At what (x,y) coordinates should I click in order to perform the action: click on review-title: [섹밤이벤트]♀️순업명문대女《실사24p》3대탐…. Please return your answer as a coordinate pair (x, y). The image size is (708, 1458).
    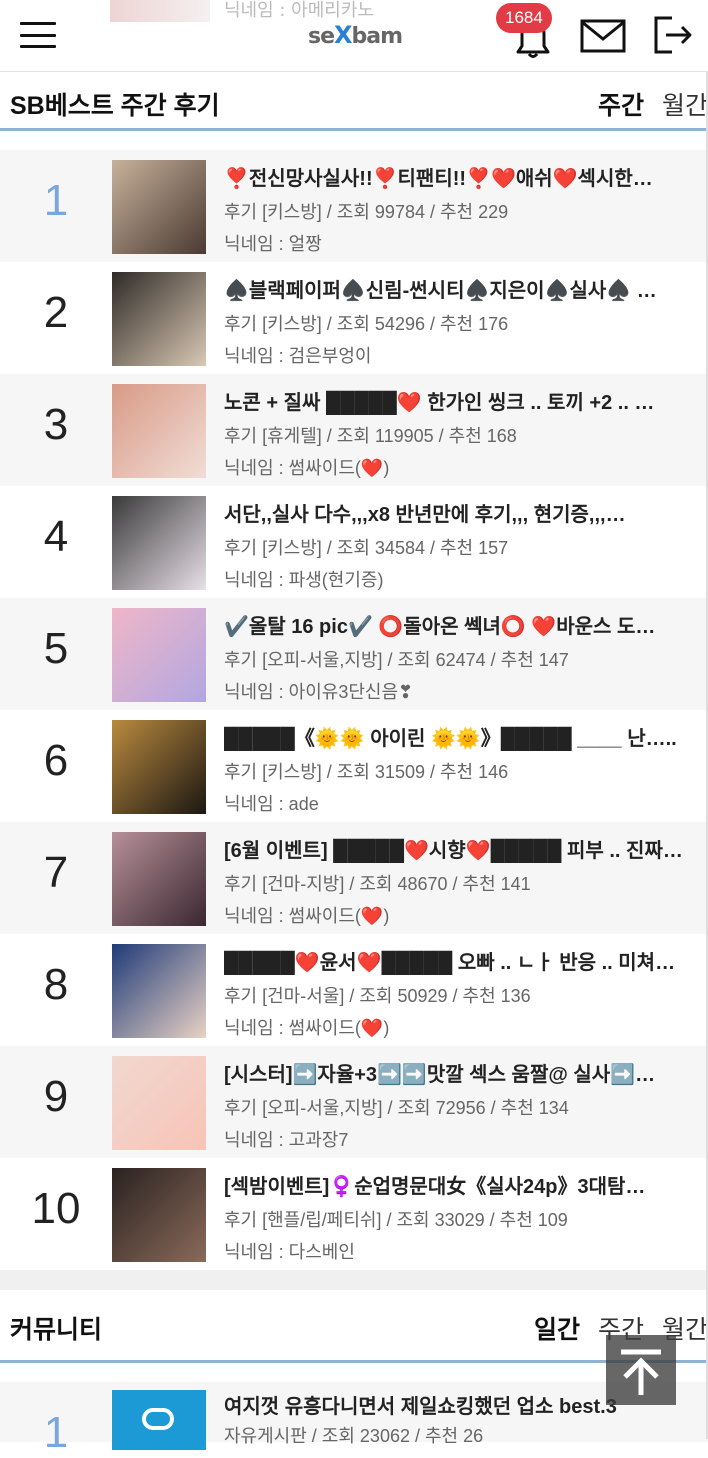
    Looking at the image, I should click on (455, 1184).